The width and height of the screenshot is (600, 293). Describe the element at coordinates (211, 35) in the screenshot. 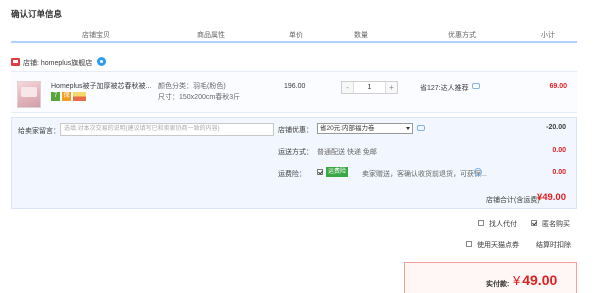

I see `column-header-attributes: 商品属性` at that location.